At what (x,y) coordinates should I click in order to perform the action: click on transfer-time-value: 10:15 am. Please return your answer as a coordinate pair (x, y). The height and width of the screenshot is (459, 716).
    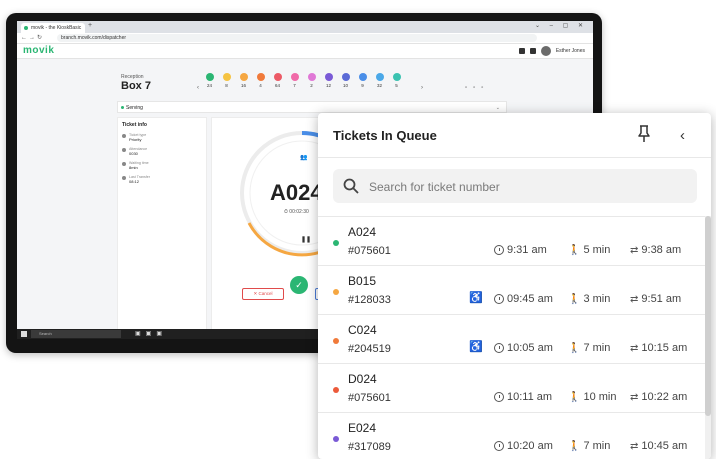
    Looking at the image, I should click on (664, 348).